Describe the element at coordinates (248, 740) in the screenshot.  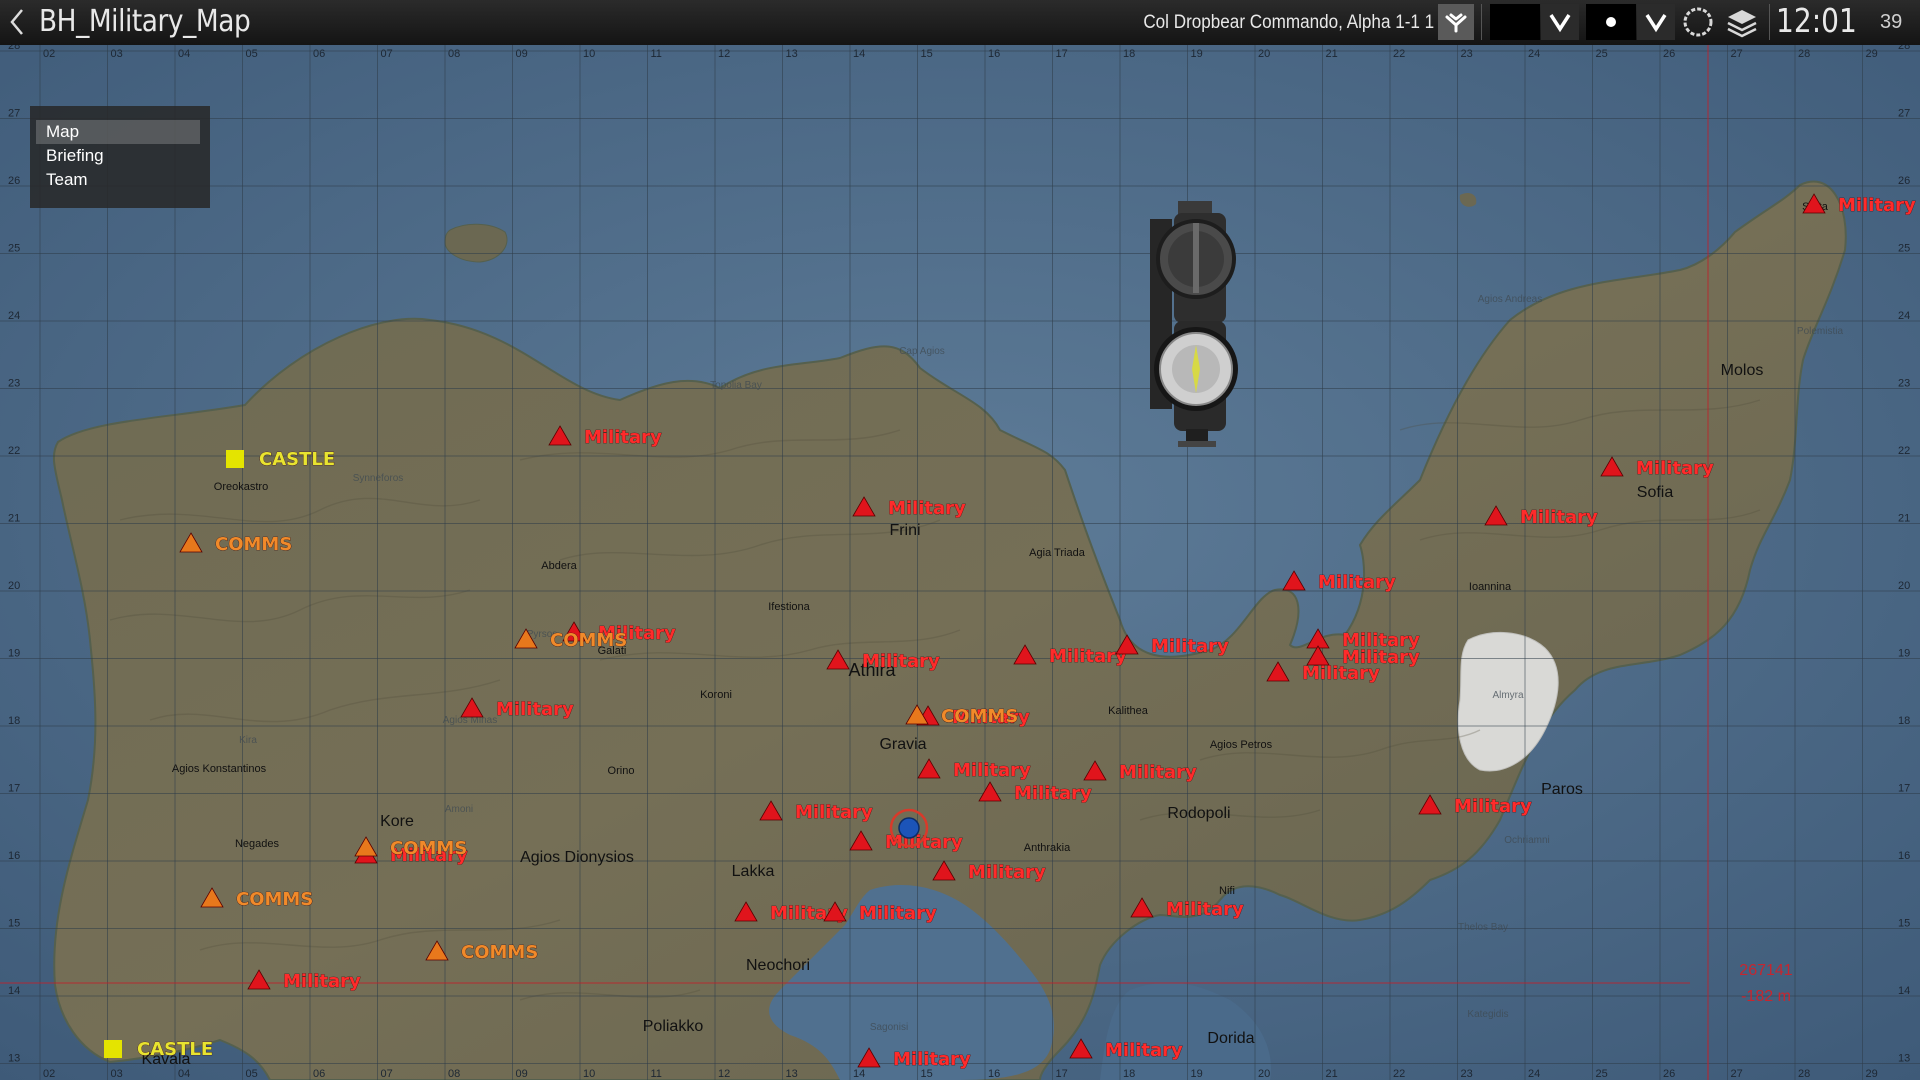
I see `minor-label: Kira` at that location.